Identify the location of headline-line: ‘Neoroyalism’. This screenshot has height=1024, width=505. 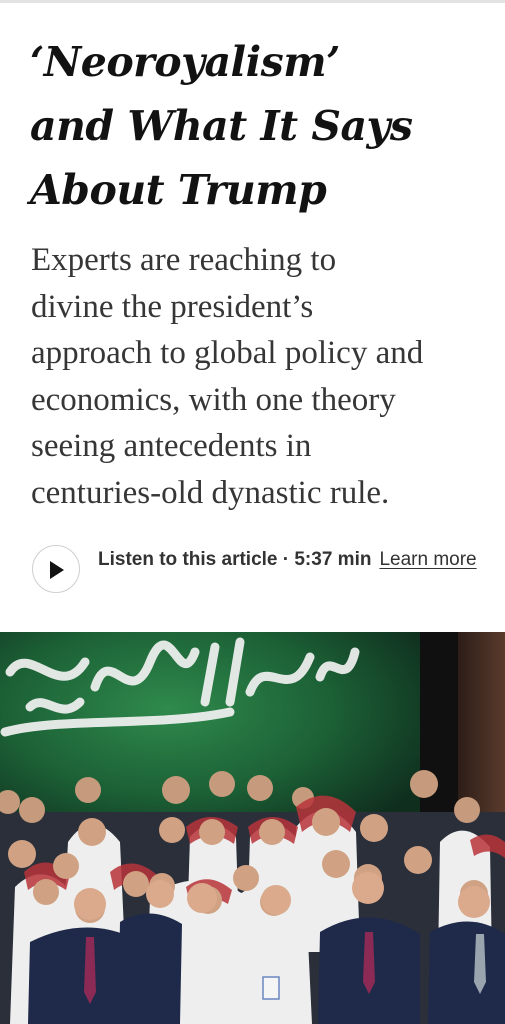
(185, 62).